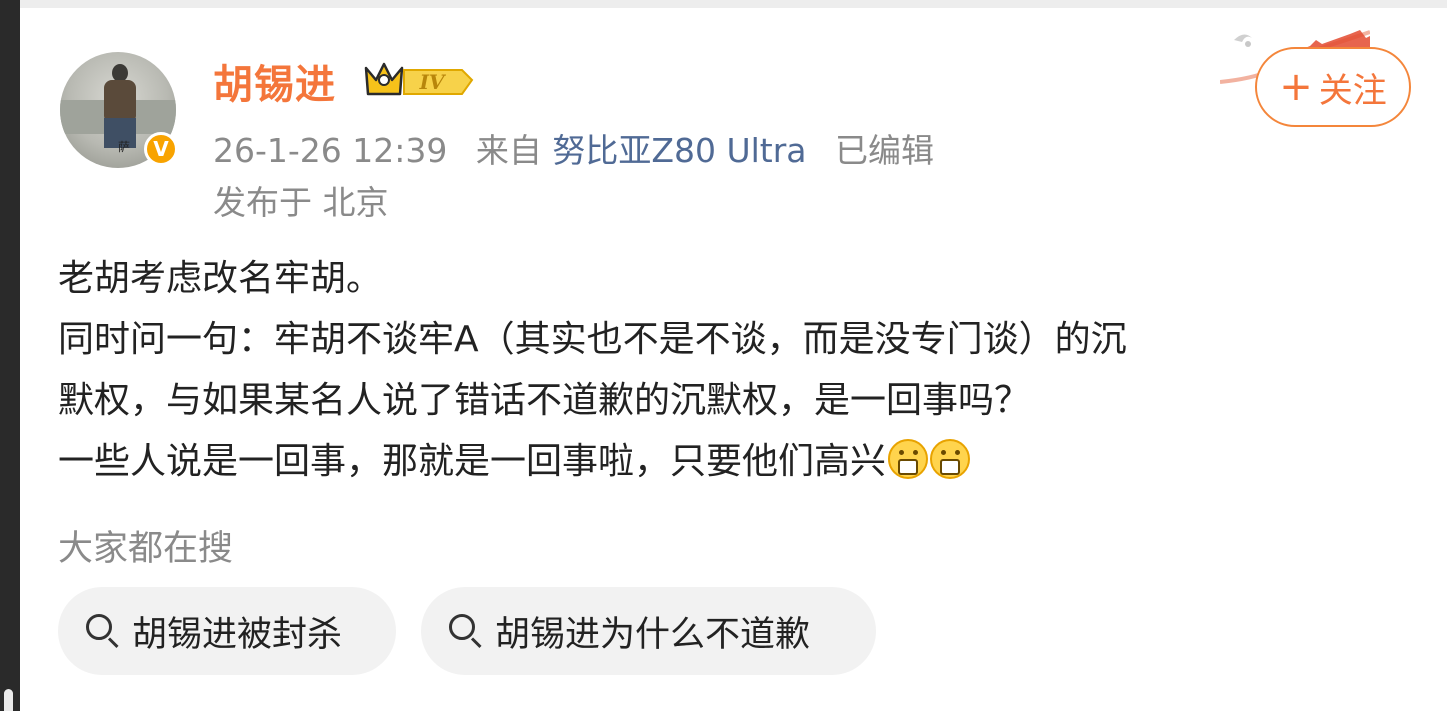 This screenshot has height=711, width=1447. I want to click on post-line-4-wrap: 一些人说是一回事，那就是一回事啦，只要他们高兴, so click(738, 461).